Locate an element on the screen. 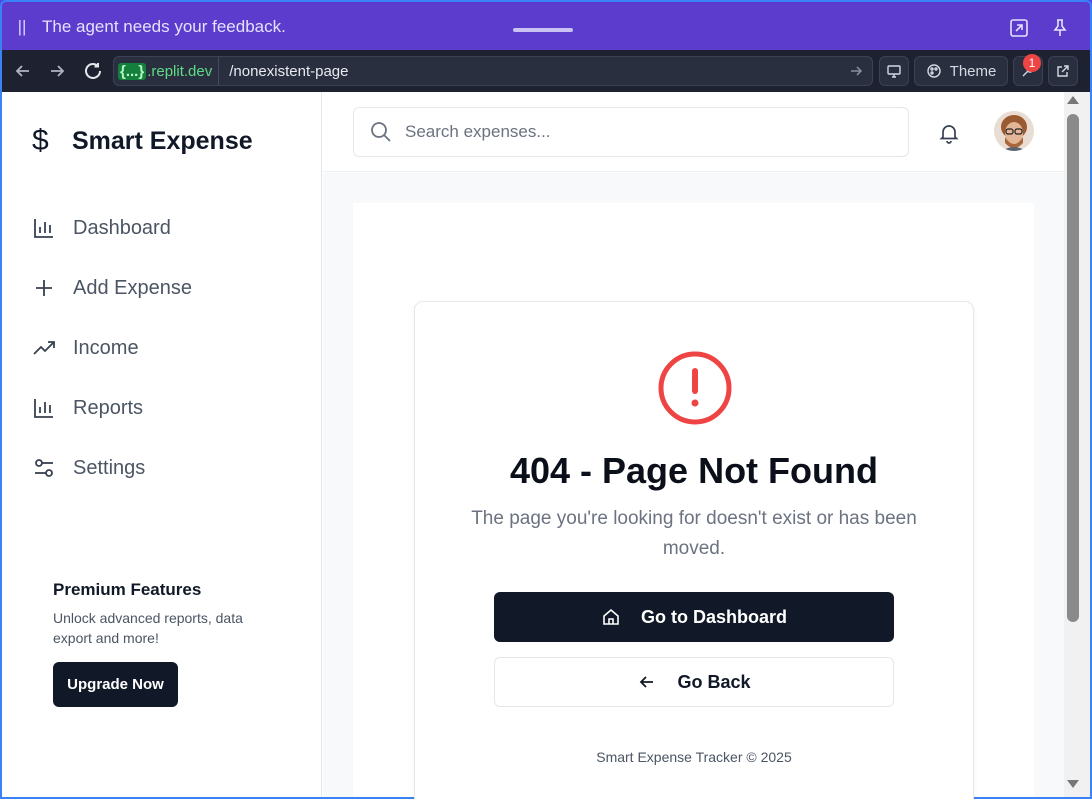 The height and width of the screenshot is (799, 1092). sidebar-item-reports: Reports is located at coordinates (87, 408).